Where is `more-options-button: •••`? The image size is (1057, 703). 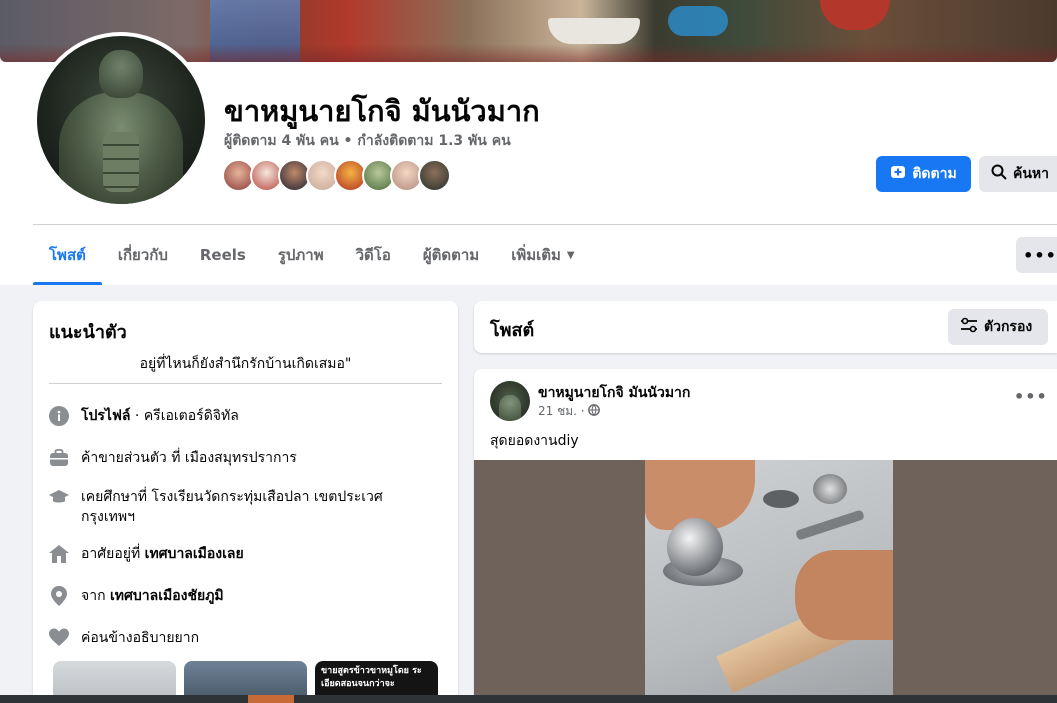 more-options-button: ••• is located at coordinates (1036, 255).